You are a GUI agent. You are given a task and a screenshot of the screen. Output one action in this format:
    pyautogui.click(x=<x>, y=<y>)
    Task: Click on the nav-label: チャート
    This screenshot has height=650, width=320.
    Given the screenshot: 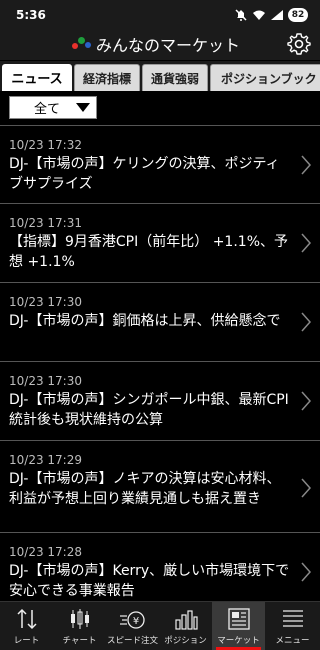 What is the action you would take?
    pyautogui.click(x=79, y=641)
    